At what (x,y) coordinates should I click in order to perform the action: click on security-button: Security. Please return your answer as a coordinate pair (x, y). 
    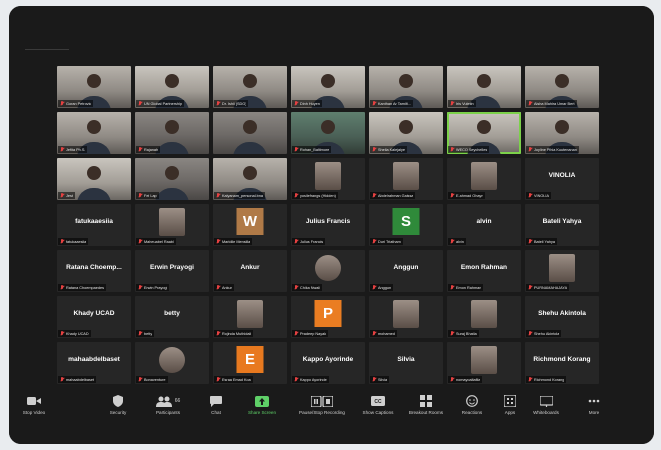
    Looking at the image, I should click on (118, 405).